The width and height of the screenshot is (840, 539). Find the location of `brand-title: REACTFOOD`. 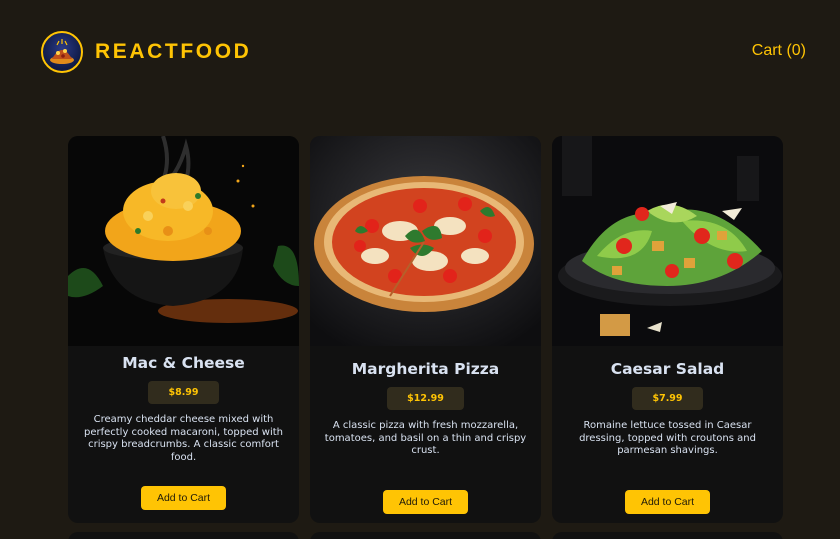

brand-title: REACTFOOD is located at coordinates (173, 51).